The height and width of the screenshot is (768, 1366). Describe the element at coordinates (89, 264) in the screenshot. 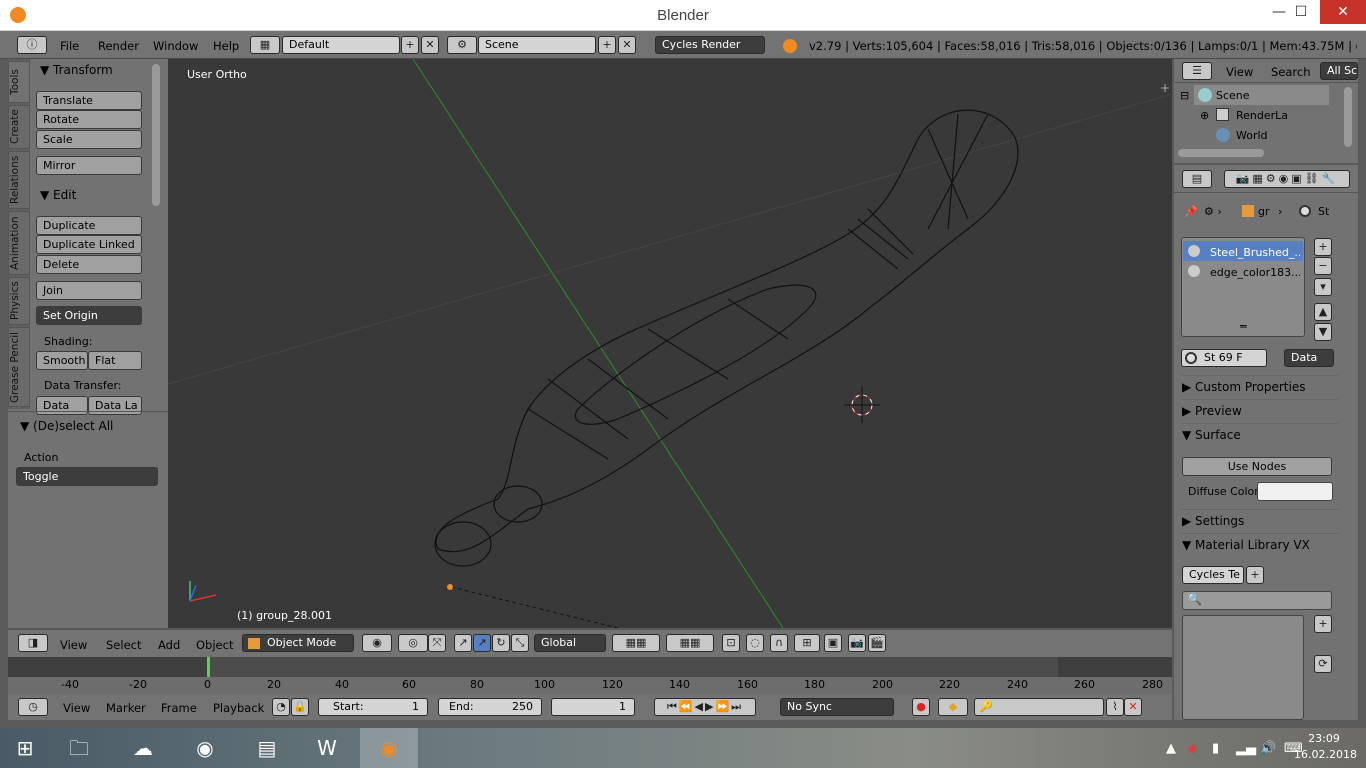

I see `delete-button: Delete` at that location.